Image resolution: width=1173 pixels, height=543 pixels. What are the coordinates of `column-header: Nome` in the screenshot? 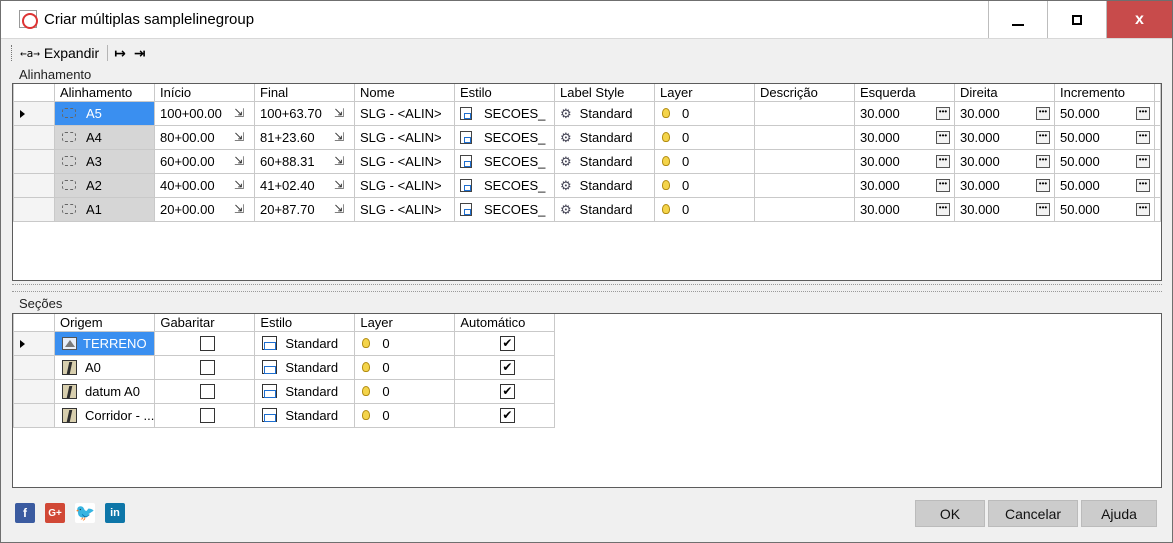 It's located at (404, 93).